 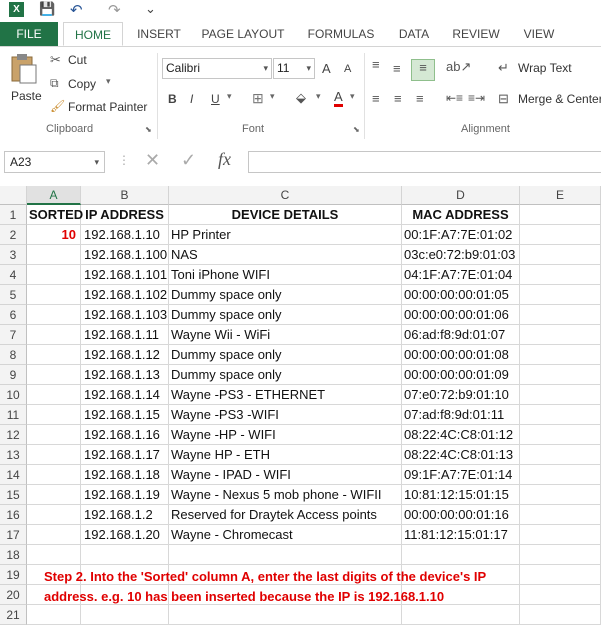 What do you see at coordinates (356, 129) in the screenshot?
I see `font-launcher-icon: ⬊` at bounding box center [356, 129].